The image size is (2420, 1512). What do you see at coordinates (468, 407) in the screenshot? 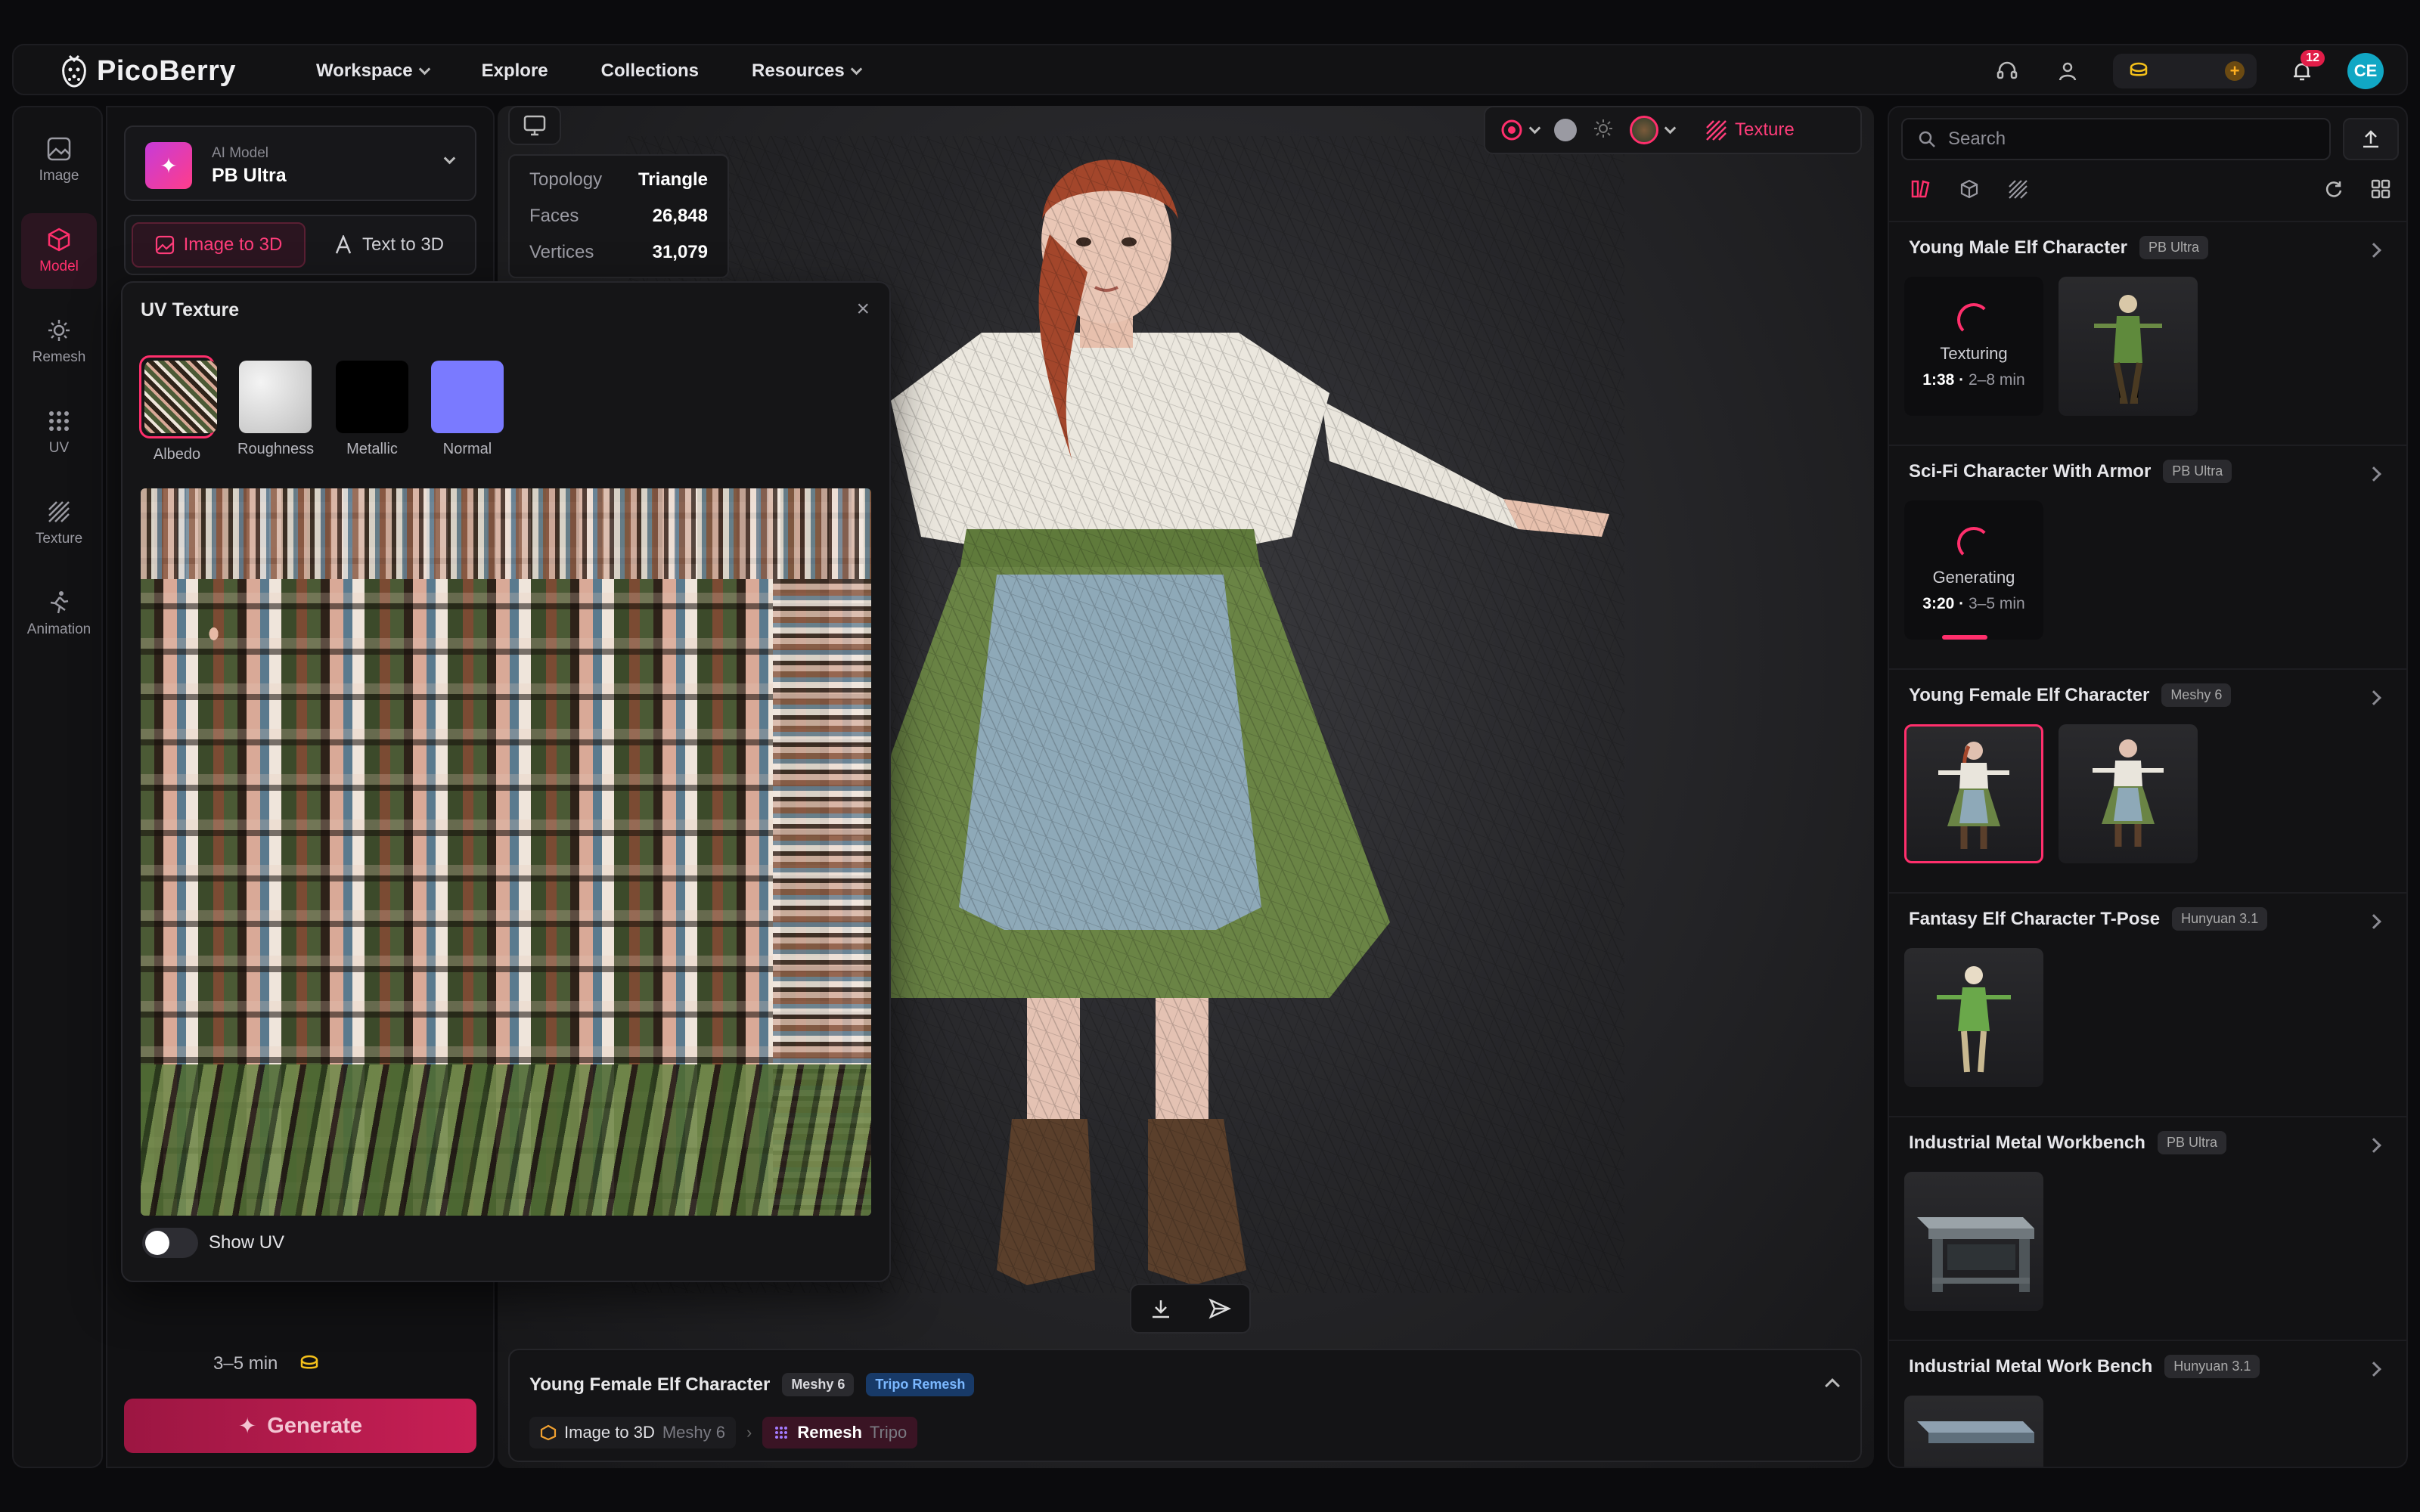
I see `swatch-normal: Normal` at bounding box center [468, 407].